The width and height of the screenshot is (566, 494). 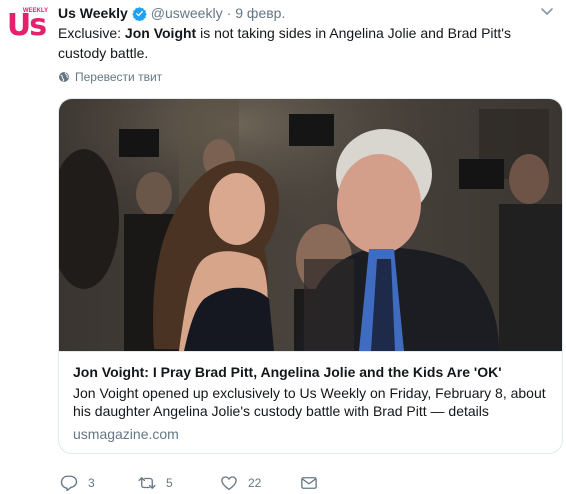 What do you see at coordinates (240, 483) in the screenshot?
I see `like-button: 22` at bounding box center [240, 483].